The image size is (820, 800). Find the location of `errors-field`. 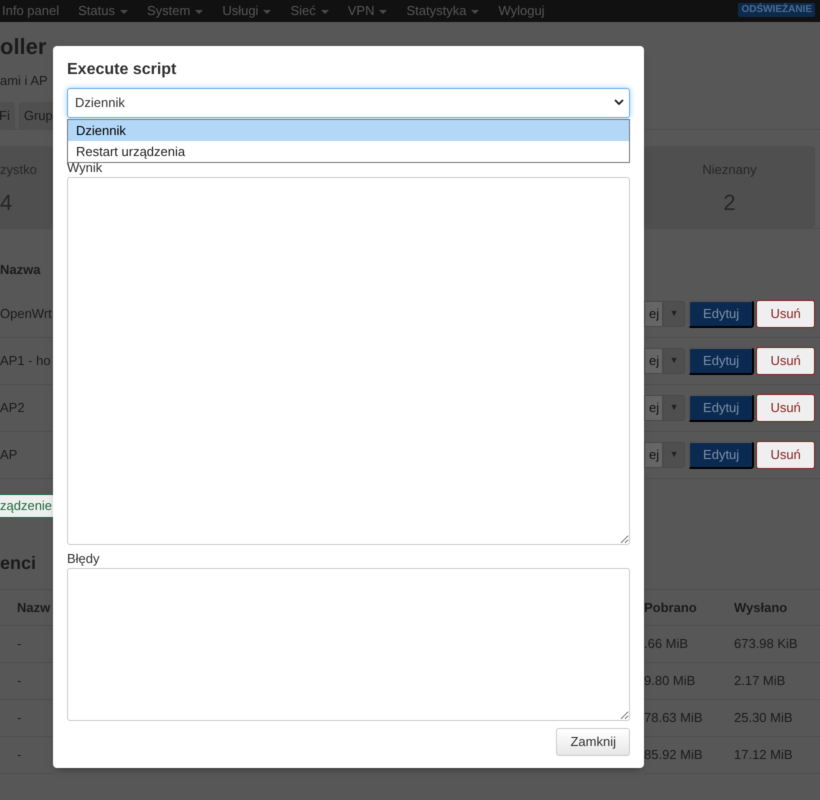

errors-field is located at coordinates (348, 644).